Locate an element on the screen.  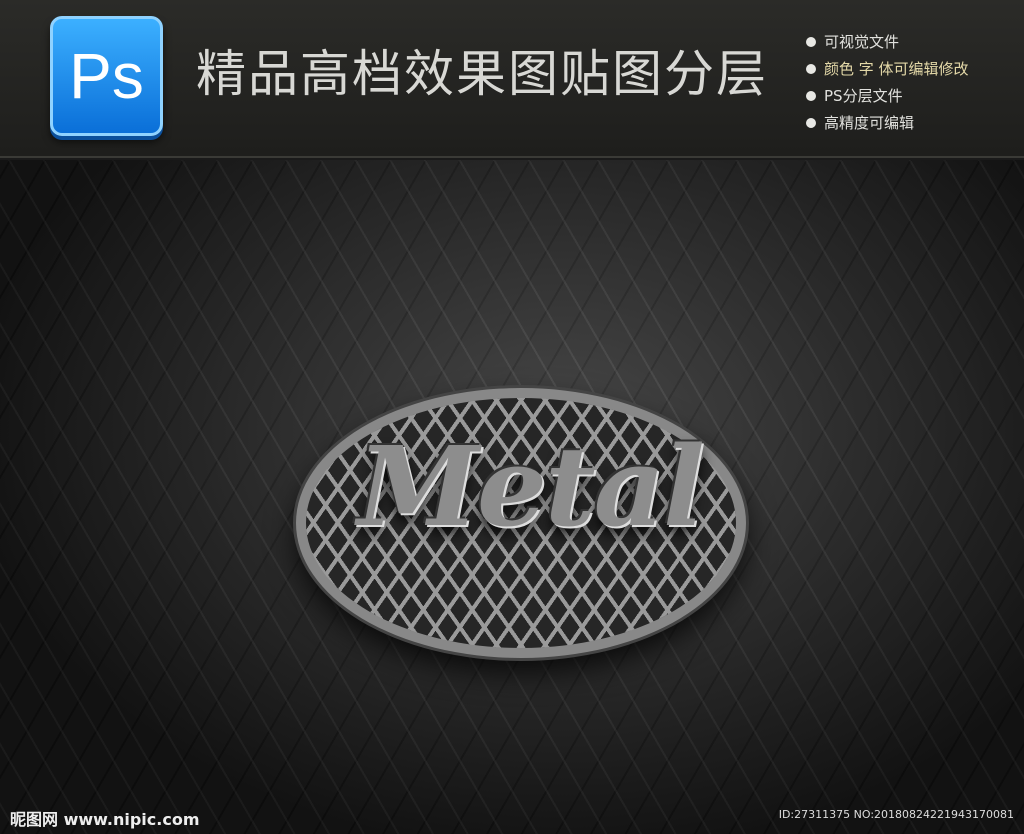
site-watermark: 昵图网 www.nipic.com is located at coordinates (105, 819).